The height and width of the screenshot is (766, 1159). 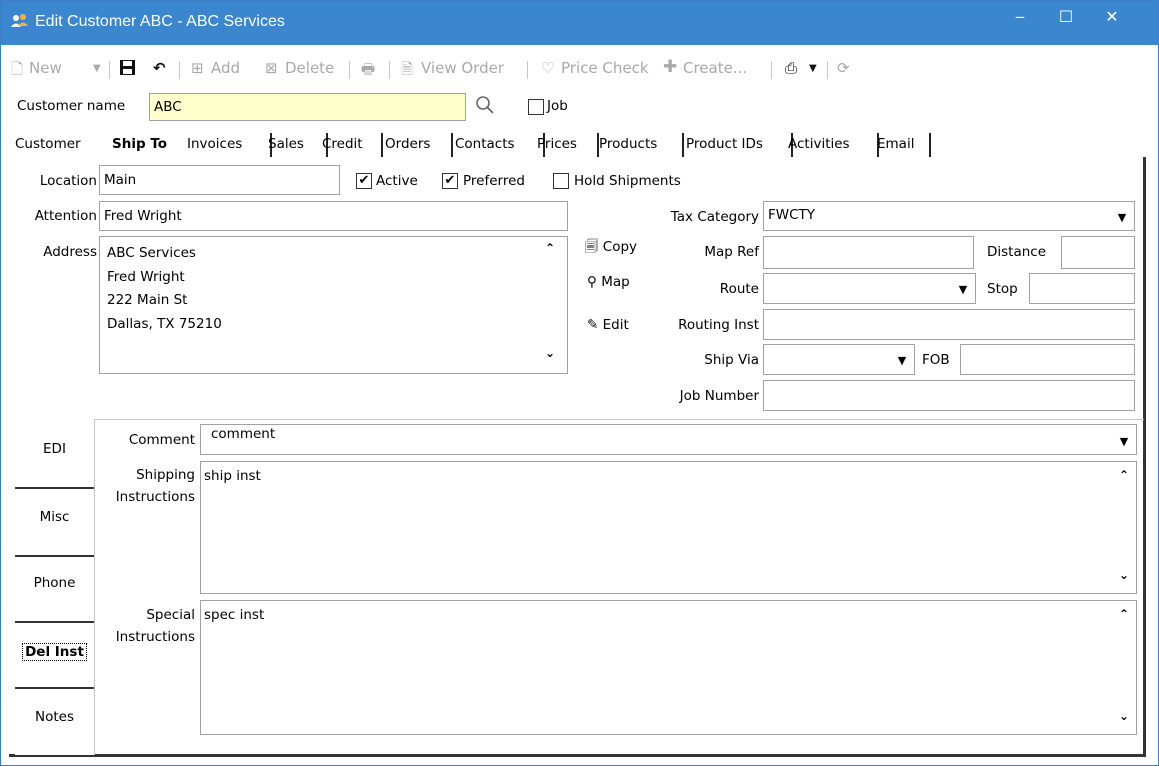 I want to click on job-number-input, so click(x=949, y=395).